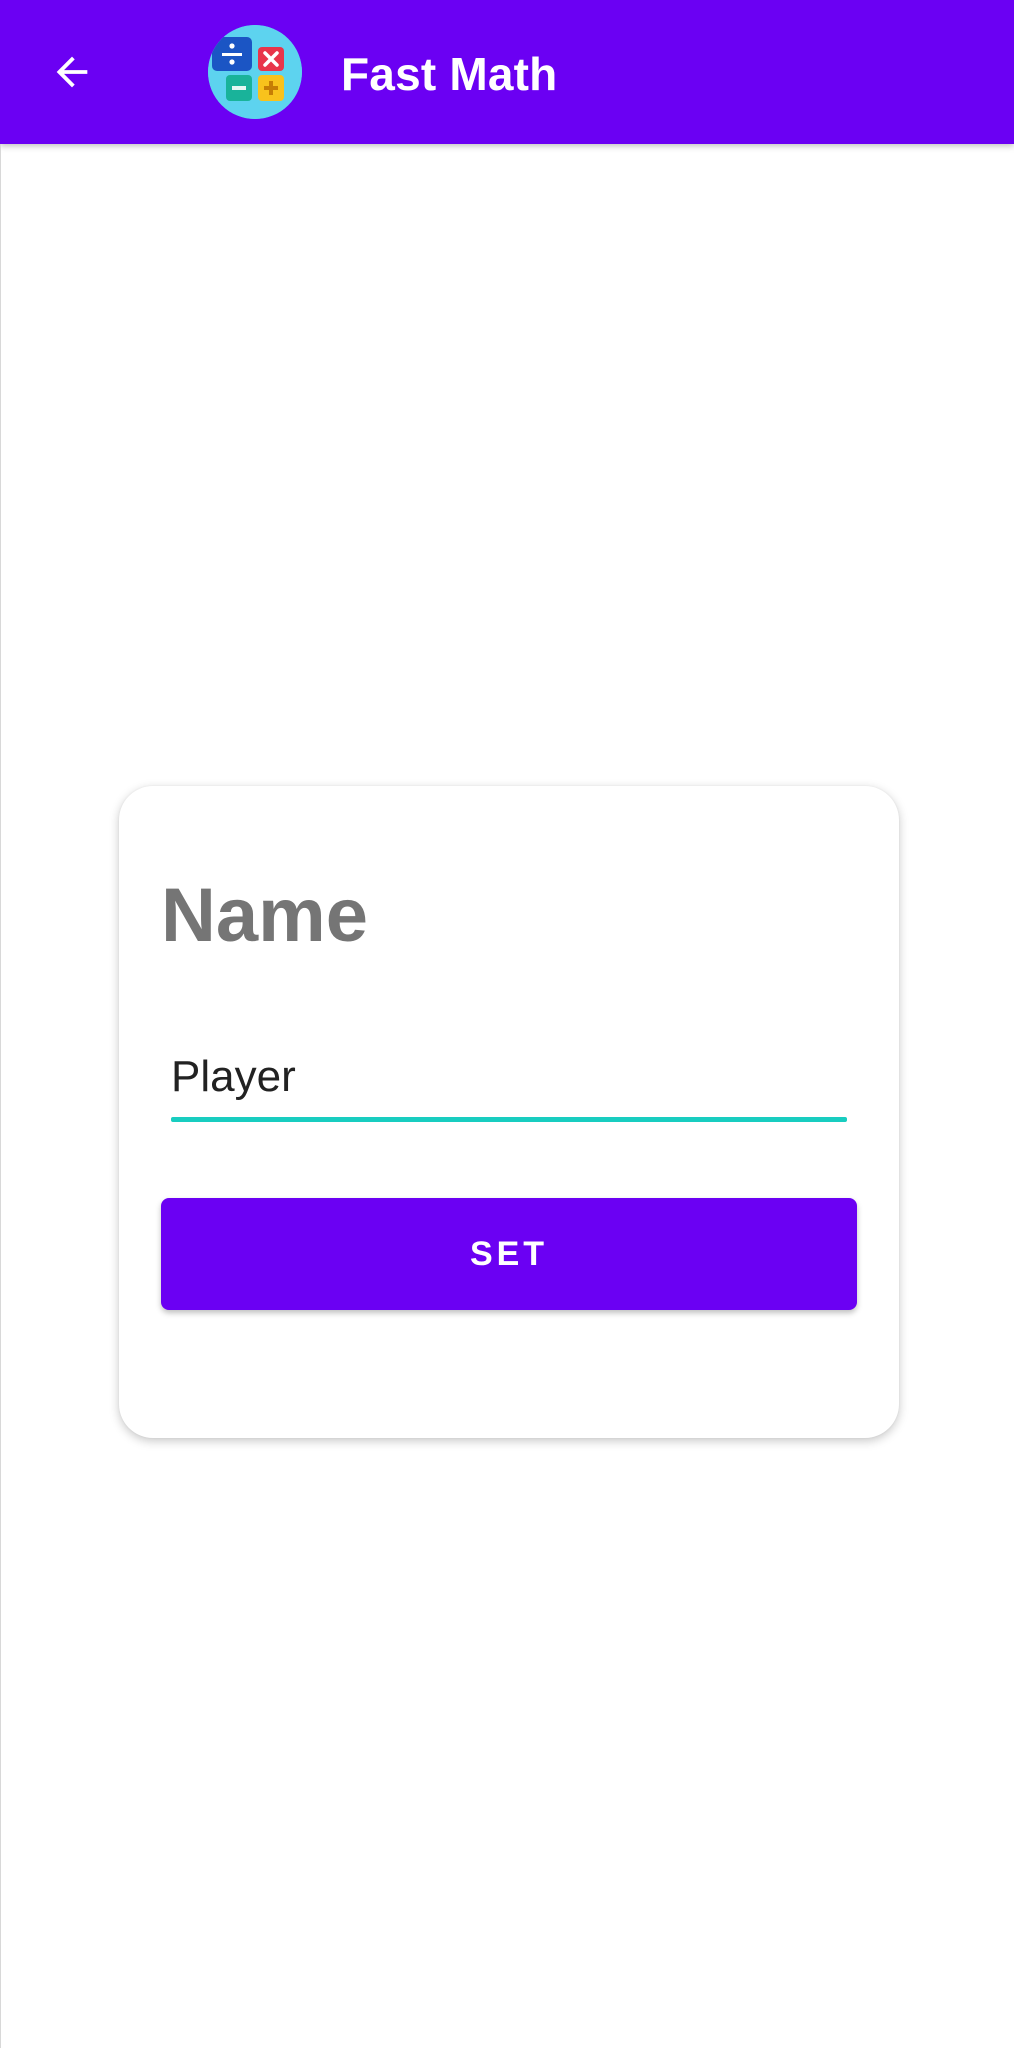 The height and width of the screenshot is (2048, 1014). I want to click on card-title: Name, so click(264, 915).